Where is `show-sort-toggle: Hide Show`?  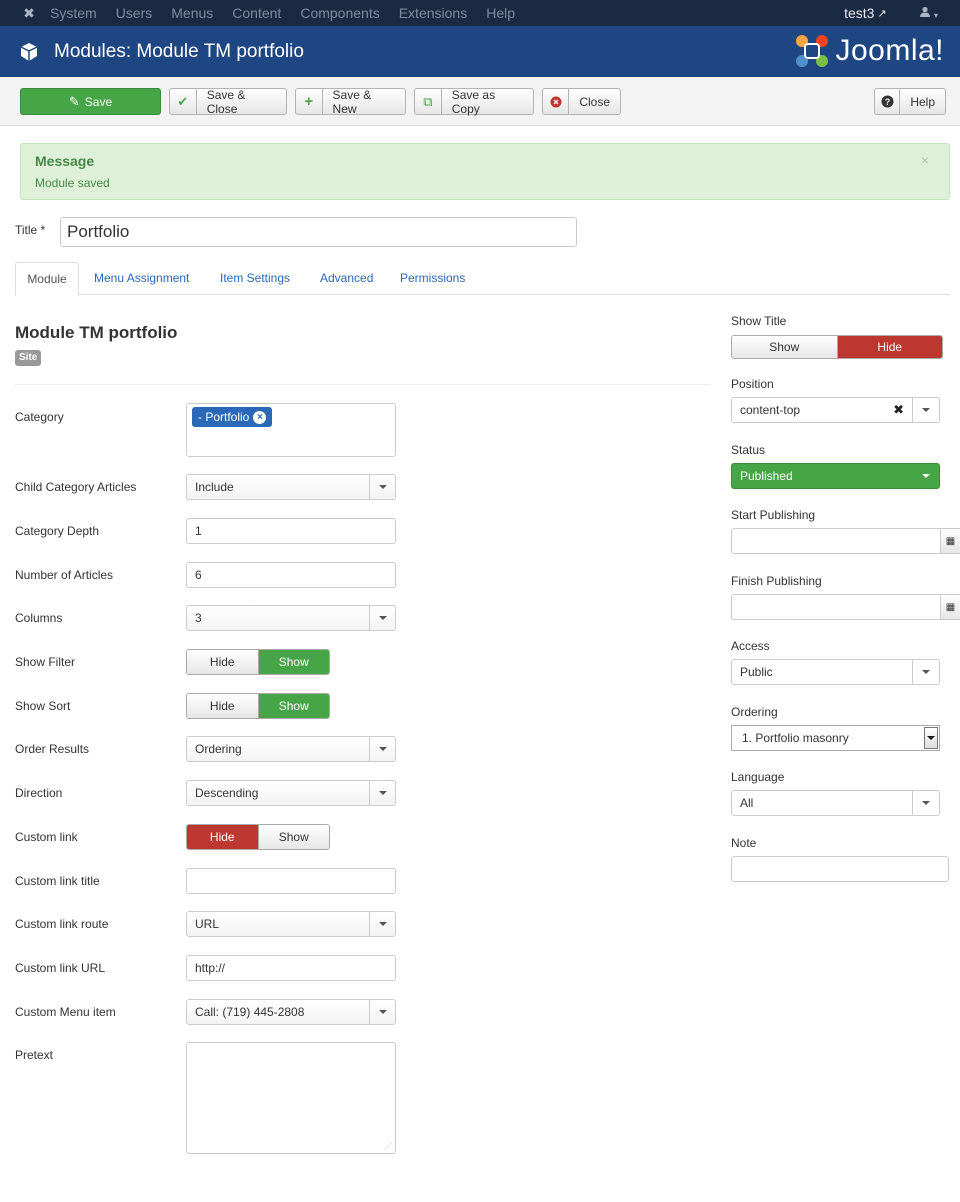 show-sort-toggle: Hide Show is located at coordinates (258, 706).